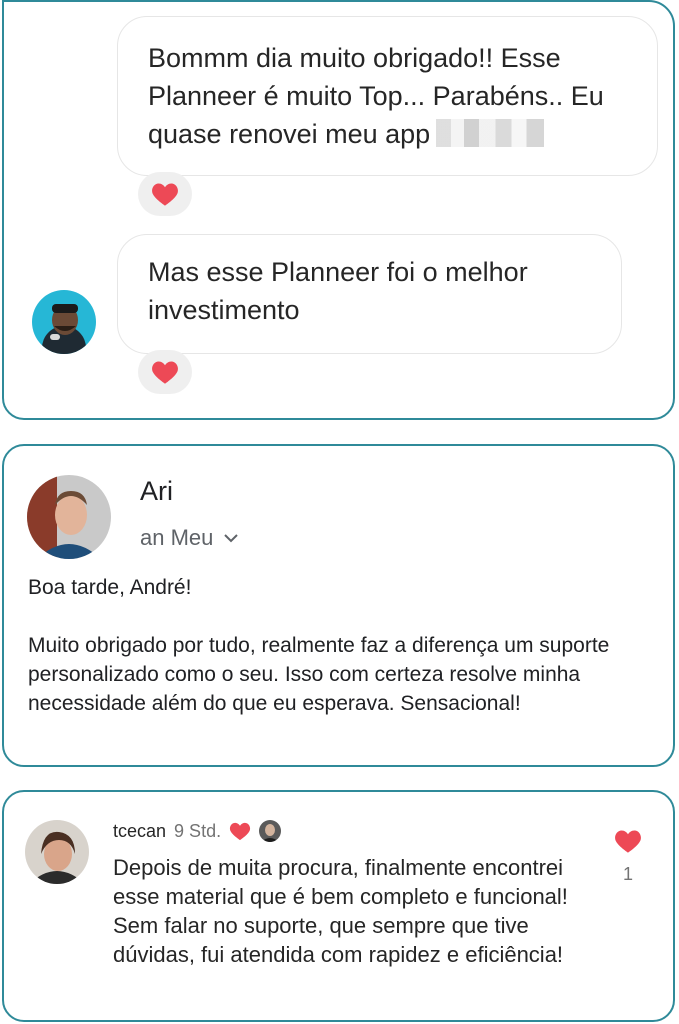  What do you see at coordinates (64, 322) in the screenshot?
I see `avatar` at bounding box center [64, 322].